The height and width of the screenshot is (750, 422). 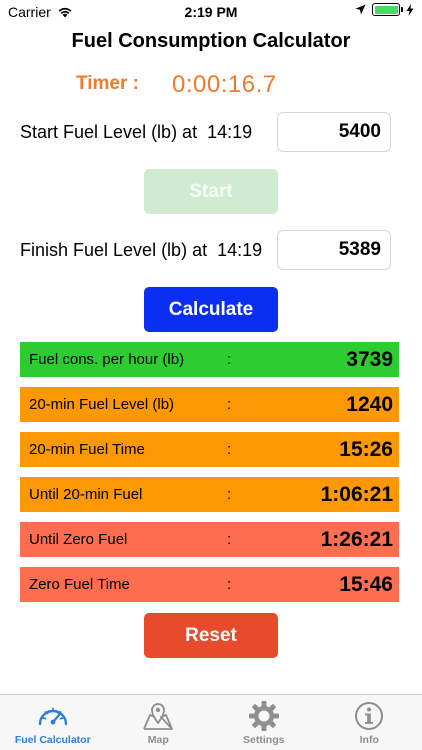 What do you see at coordinates (366, 449) in the screenshot?
I see `result-value: 15:26` at bounding box center [366, 449].